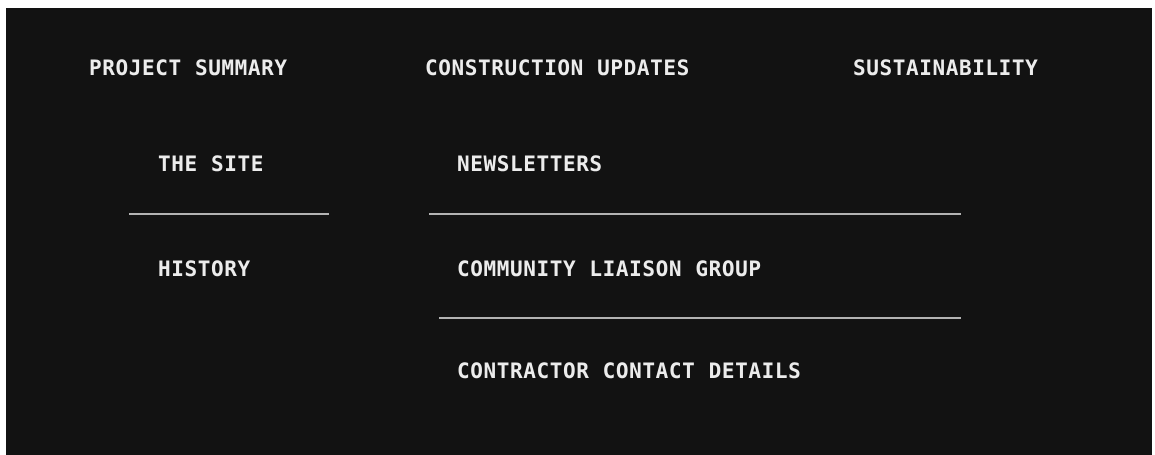 The width and height of the screenshot is (1155, 455). Describe the element at coordinates (557, 68) in the screenshot. I see `nav-item-construction-updates: CONSTRUCTION UPDATES` at that location.